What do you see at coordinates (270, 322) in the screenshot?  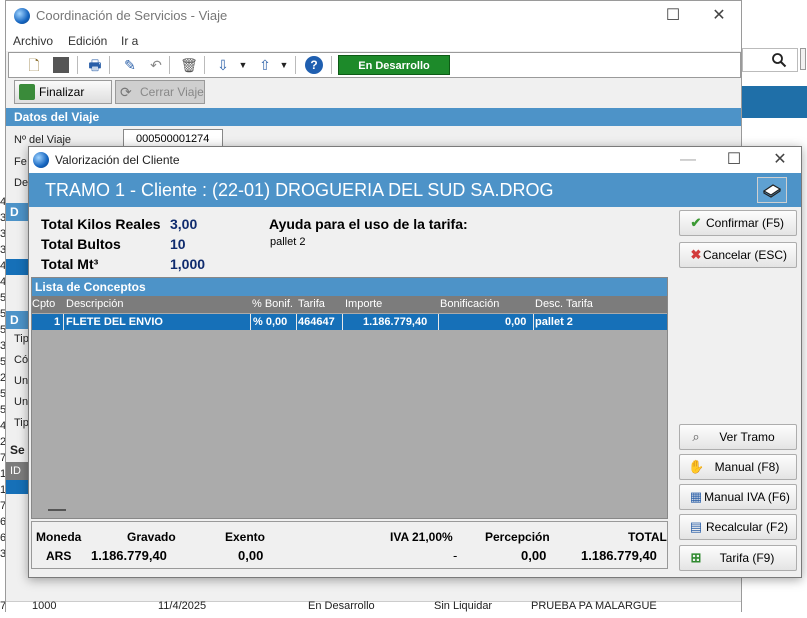 I see `cell-bonif: % 0,00` at bounding box center [270, 322].